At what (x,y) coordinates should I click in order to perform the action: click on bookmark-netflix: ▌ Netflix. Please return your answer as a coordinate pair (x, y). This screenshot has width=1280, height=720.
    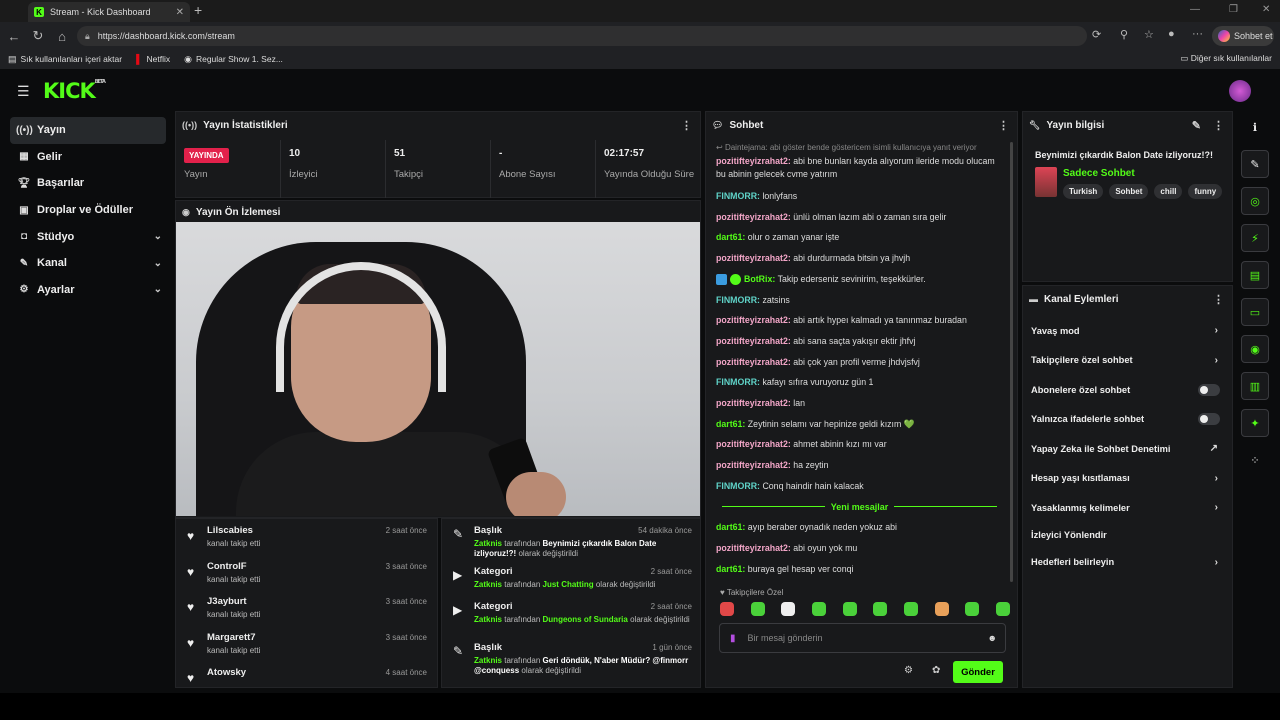
    Looking at the image, I should click on (153, 59).